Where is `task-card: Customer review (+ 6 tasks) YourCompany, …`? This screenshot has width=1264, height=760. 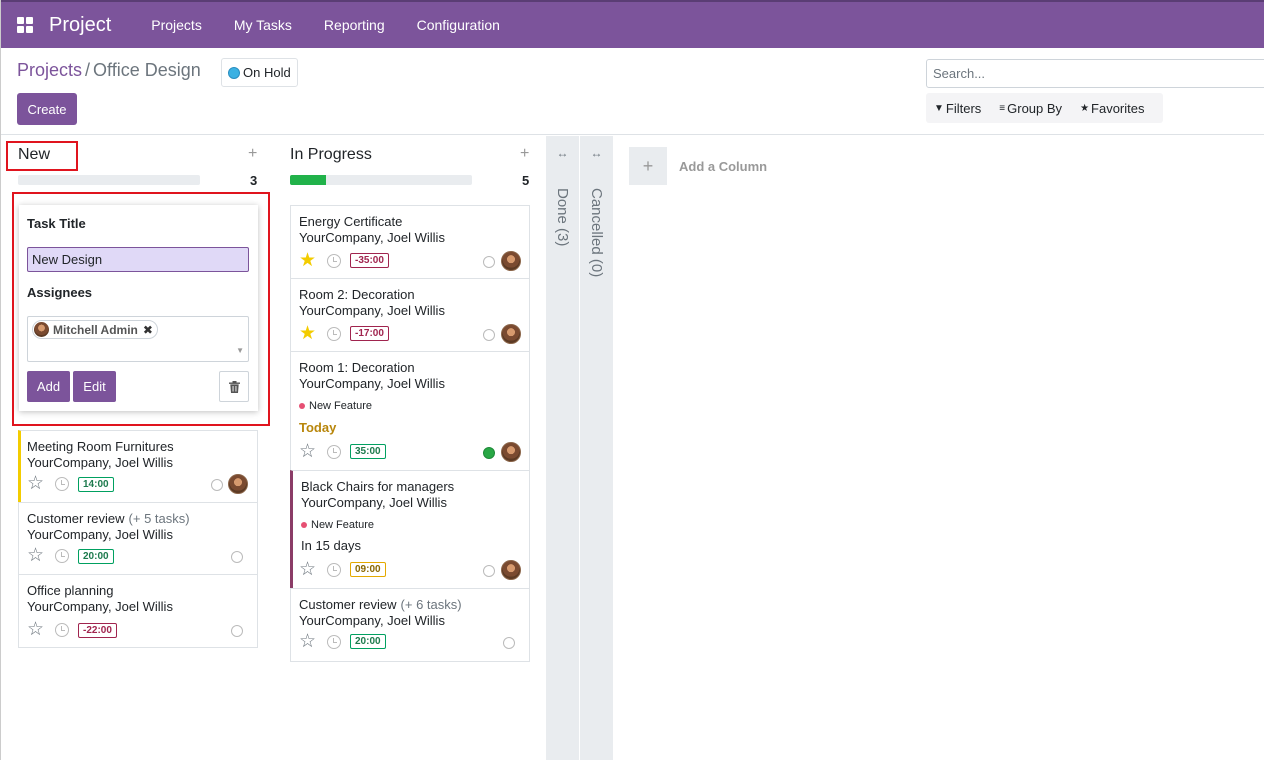
task-card: Customer review (+ 6 tasks) YourCompany, … is located at coordinates (410, 625).